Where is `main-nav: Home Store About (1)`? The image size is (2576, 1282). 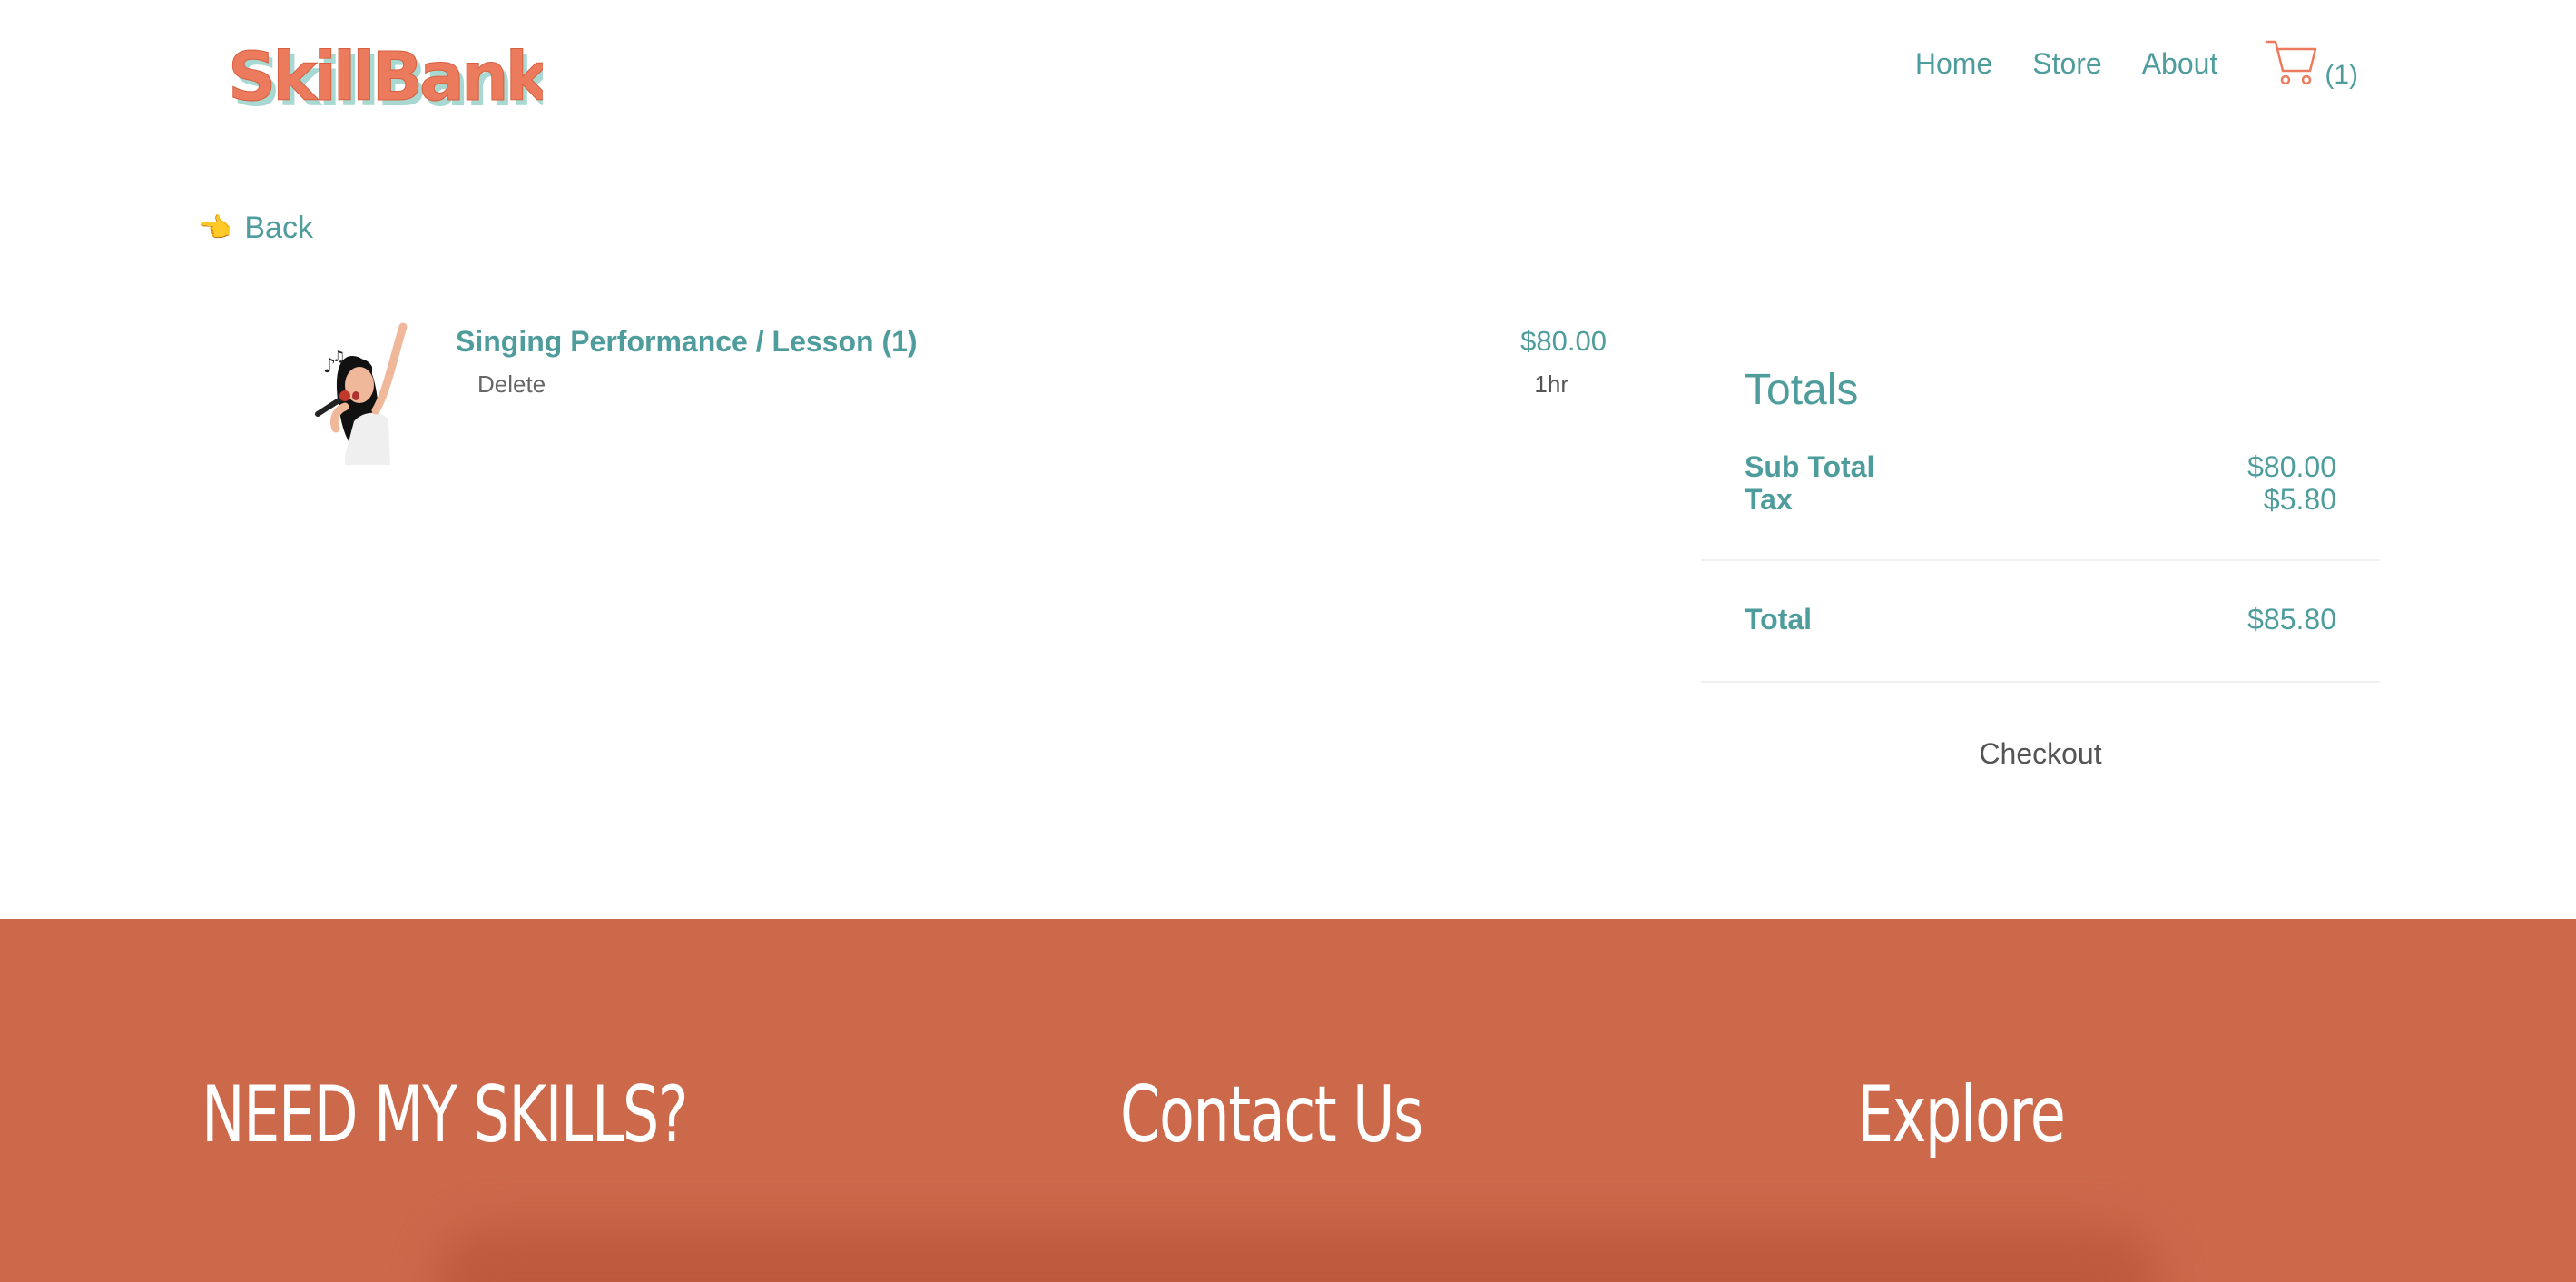
main-nav: Home Store About (1) is located at coordinates (2136, 63).